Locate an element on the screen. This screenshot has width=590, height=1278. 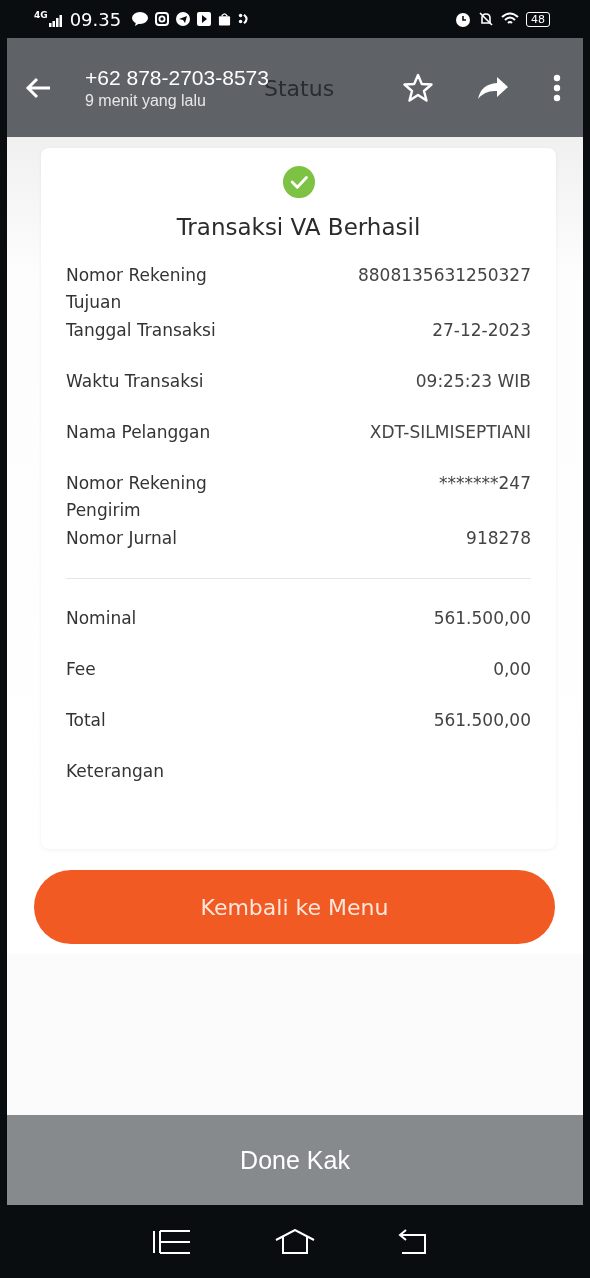
message-time: 9 menit yang lalu is located at coordinates (145, 100).